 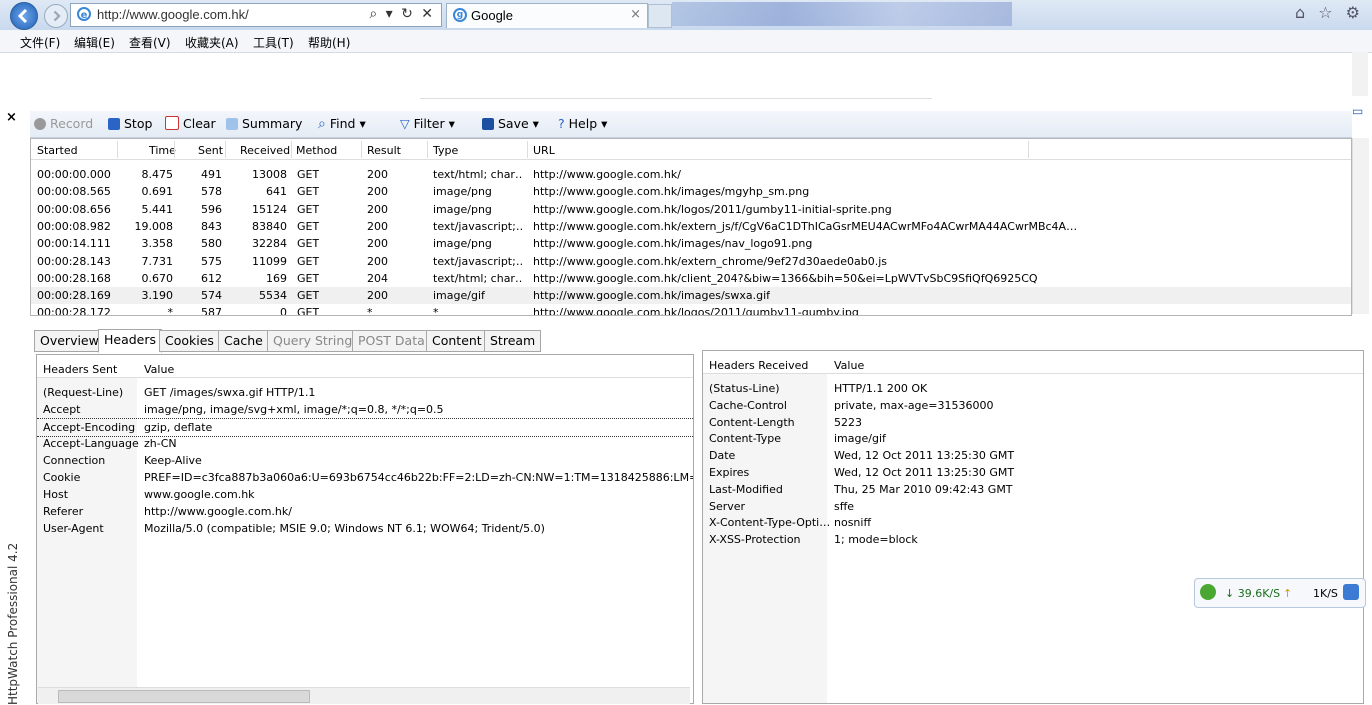 What do you see at coordinates (184, 696) in the screenshot?
I see `horizontal-scroll-thumb` at bounding box center [184, 696].